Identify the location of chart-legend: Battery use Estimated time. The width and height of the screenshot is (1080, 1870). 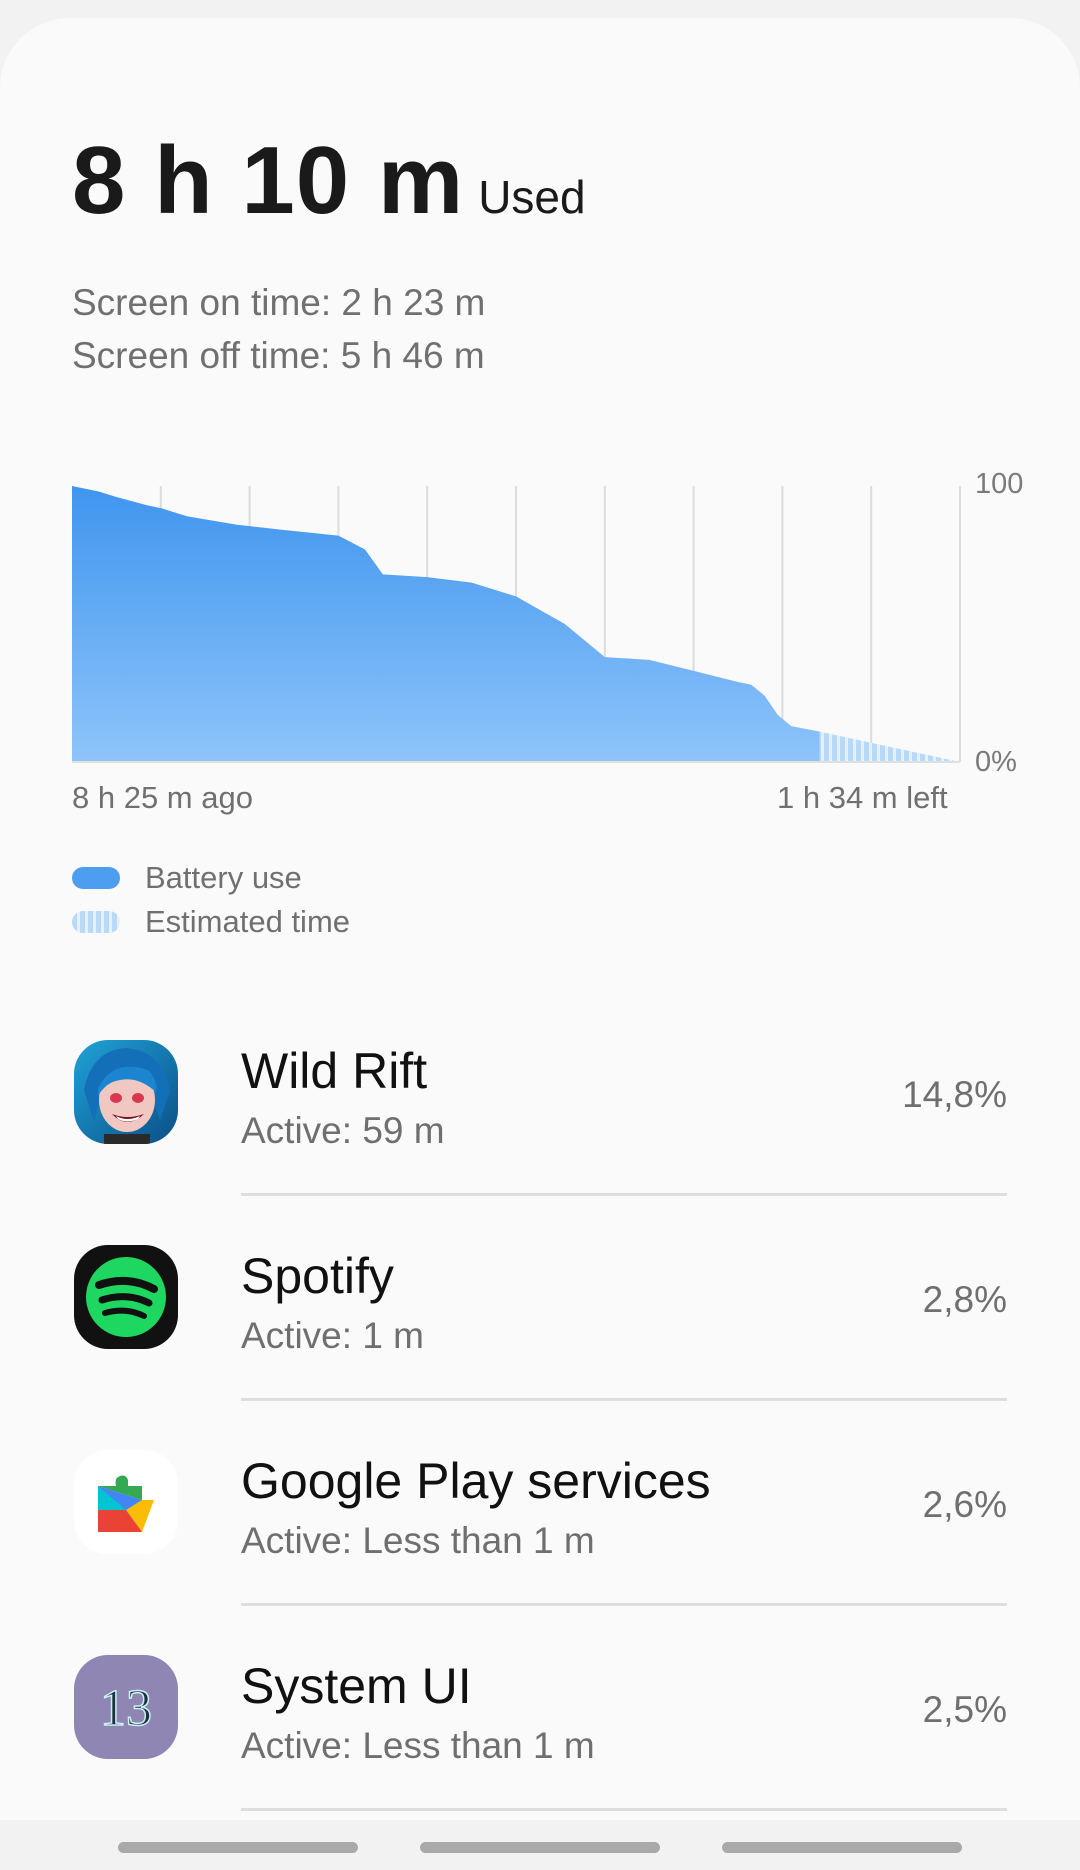
(211, 900).